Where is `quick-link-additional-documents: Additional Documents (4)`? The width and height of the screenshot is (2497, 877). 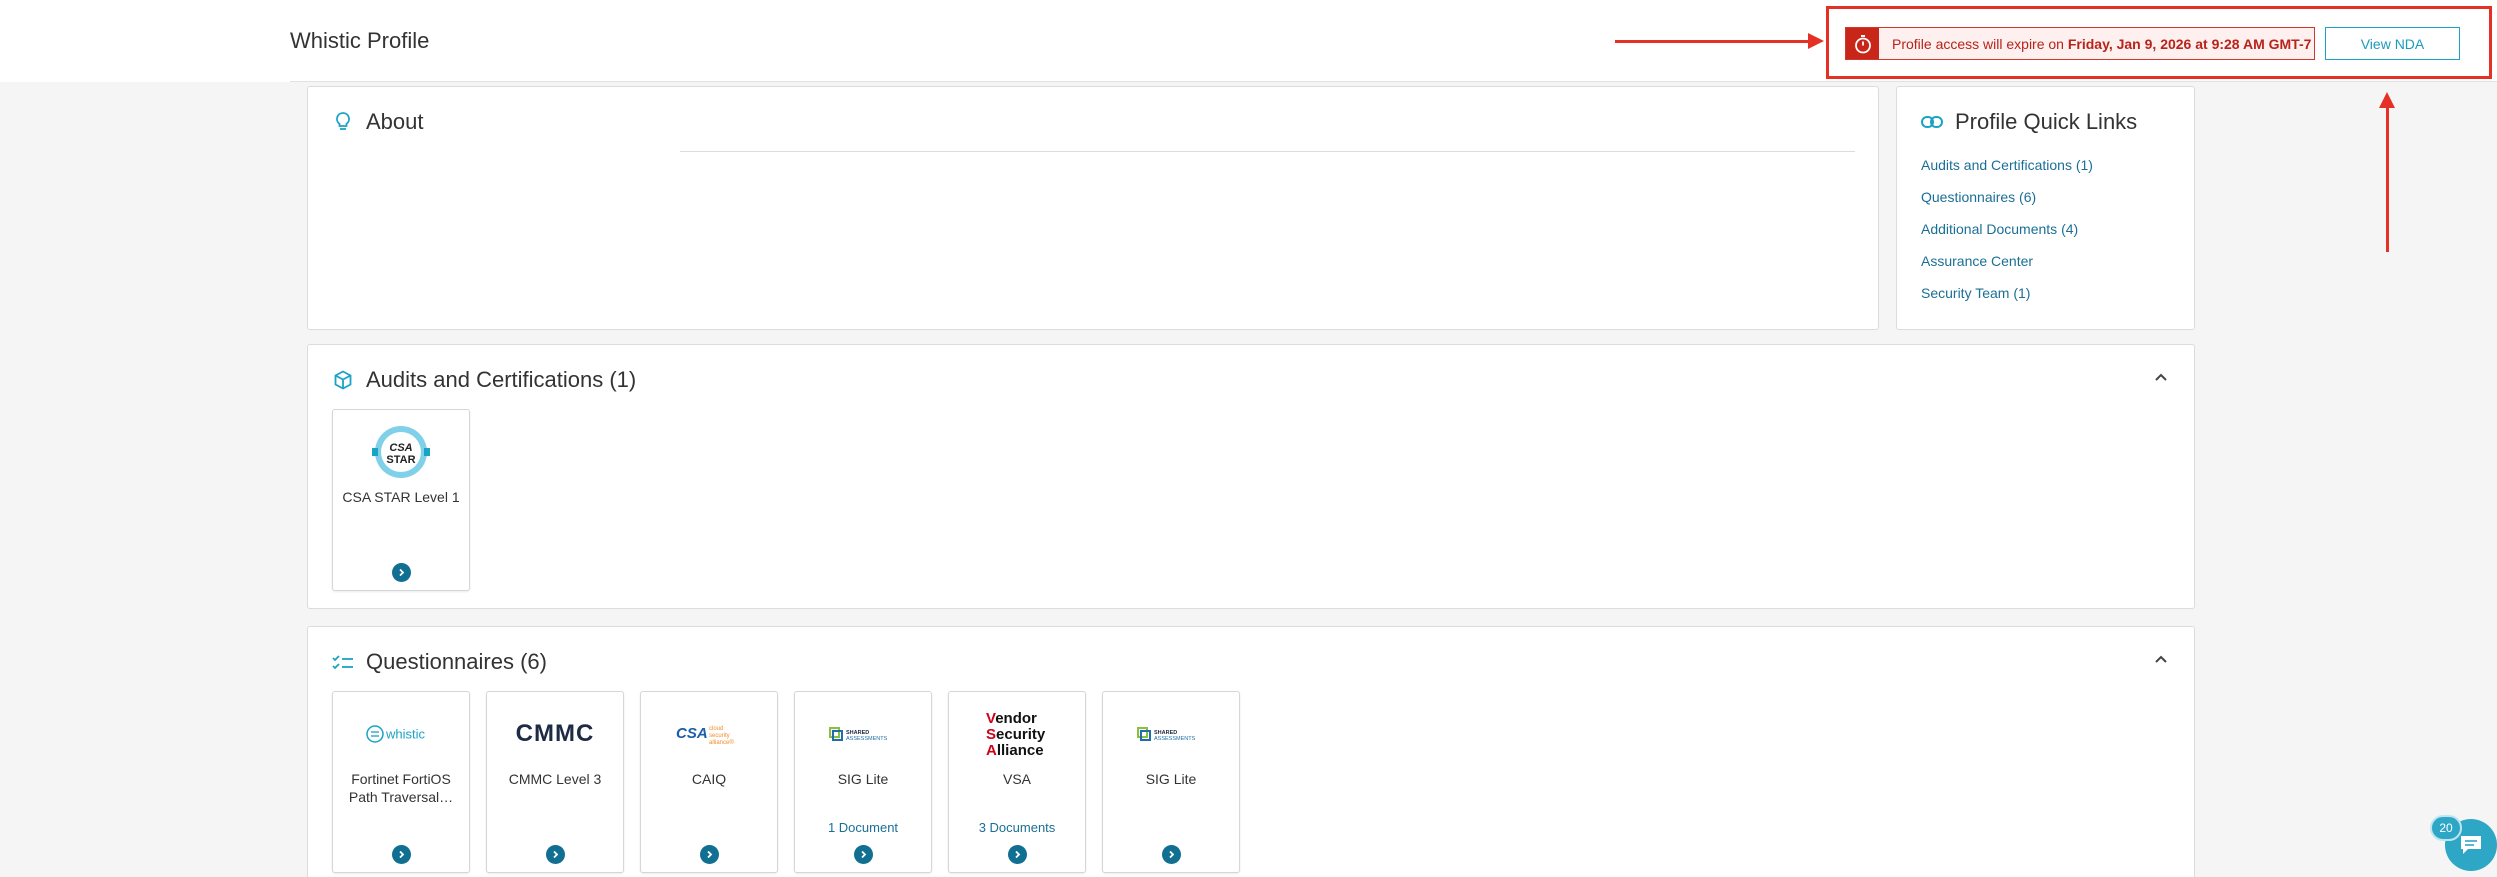
quick-link-additional-documents: Additional Documents (4) is located at coordinates (2007, 237).